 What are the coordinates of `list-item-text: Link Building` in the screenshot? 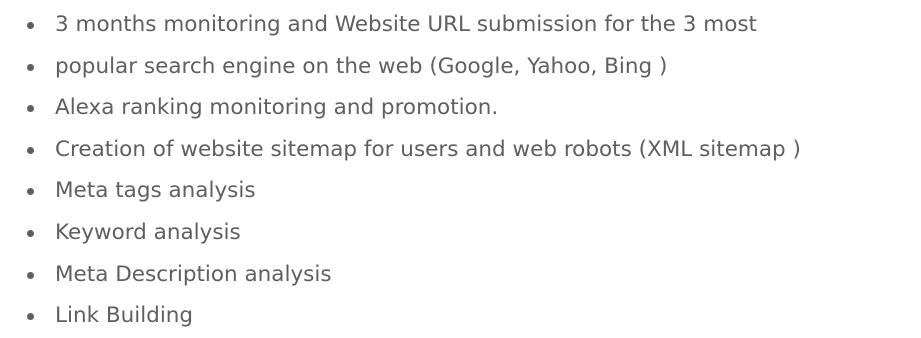 It's located at (124, 316).